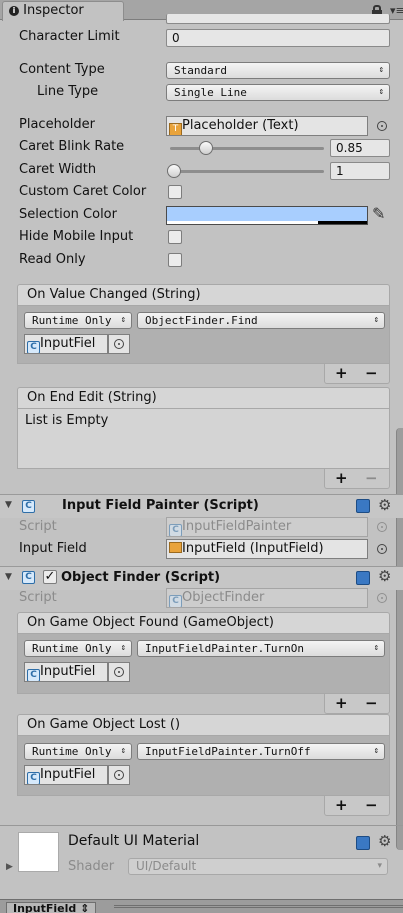 This screenshot has height=913, width=403. I want to click on caret-width-field: 1, so click(360, 171).